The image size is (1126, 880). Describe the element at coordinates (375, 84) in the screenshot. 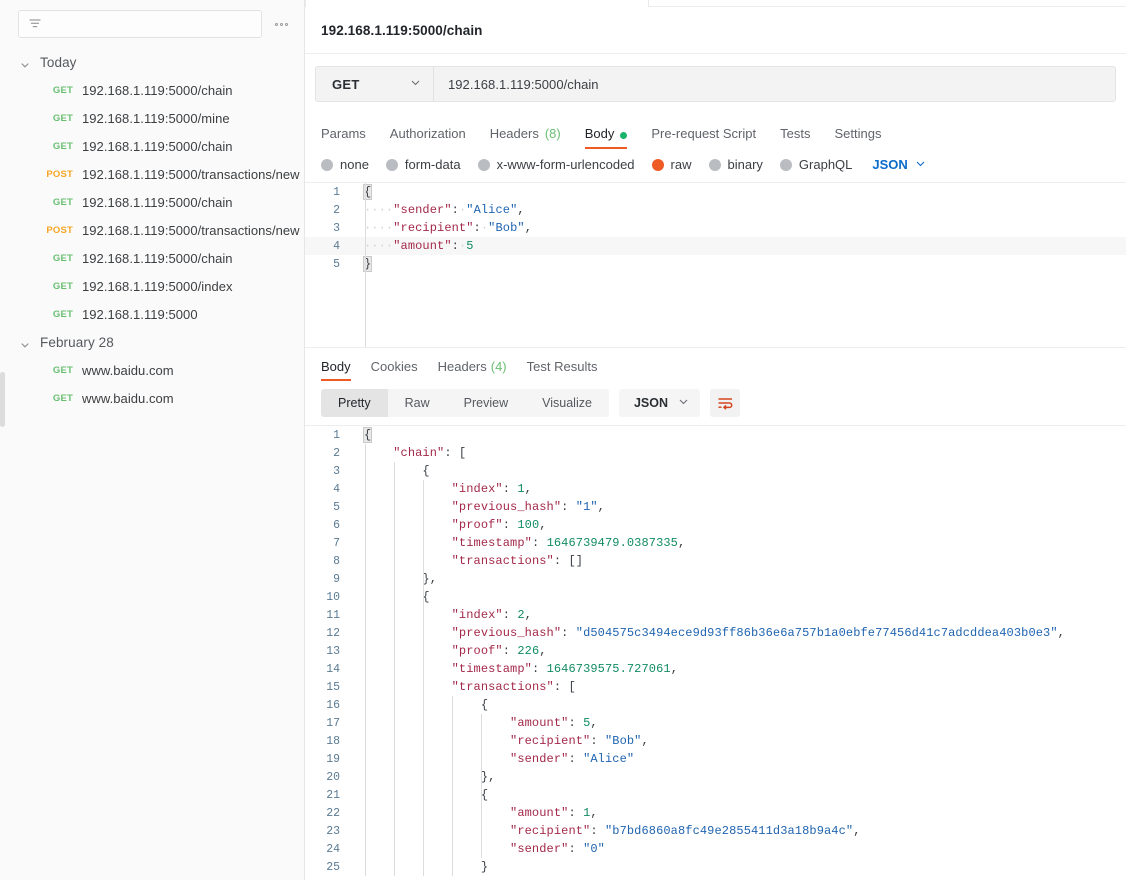

I see `http-method-select: GET` at that location.